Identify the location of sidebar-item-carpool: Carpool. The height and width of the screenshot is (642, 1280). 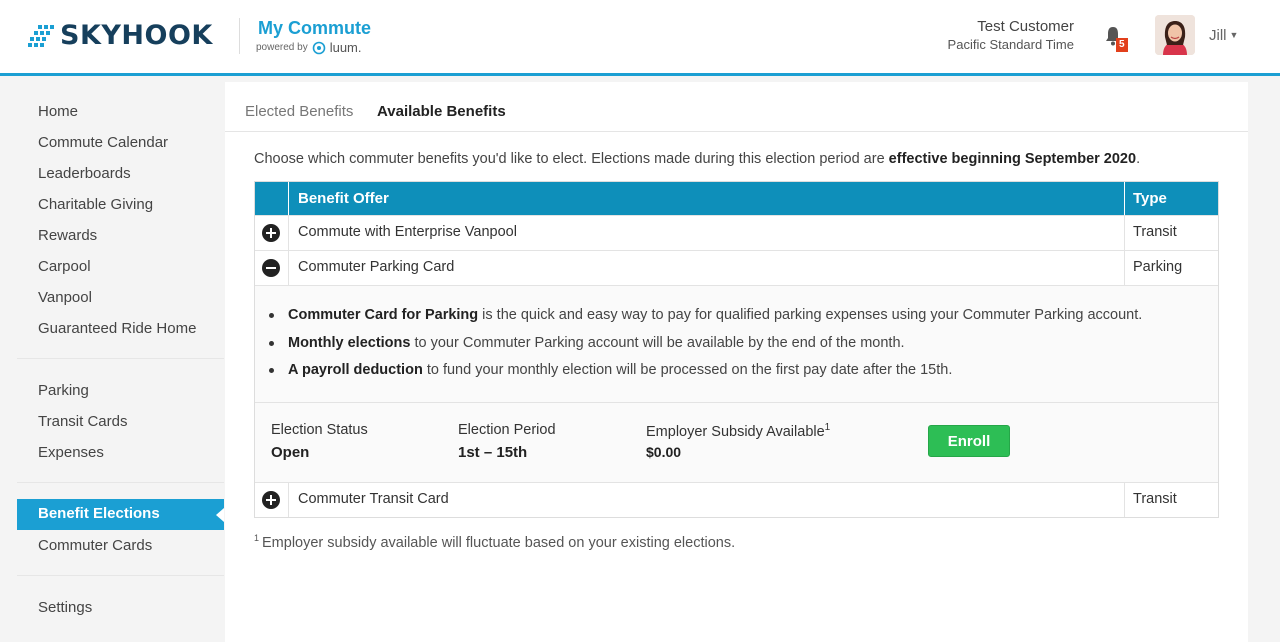
(64, 267).